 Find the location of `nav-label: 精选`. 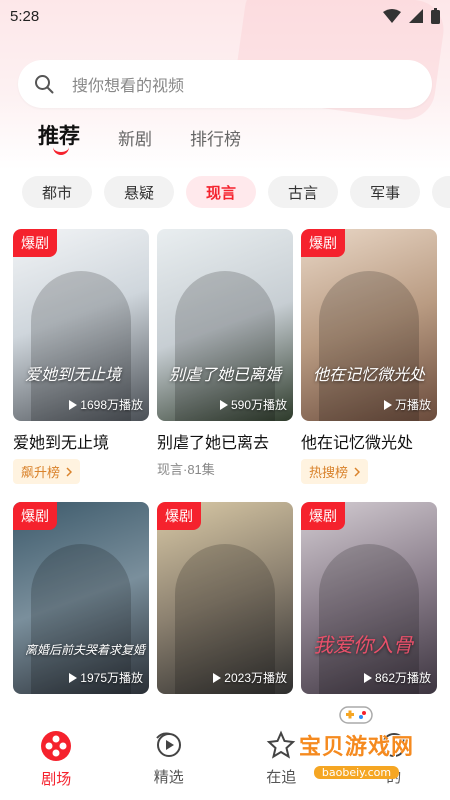

nav-label: 精选 is located at coordinates (168, 777).